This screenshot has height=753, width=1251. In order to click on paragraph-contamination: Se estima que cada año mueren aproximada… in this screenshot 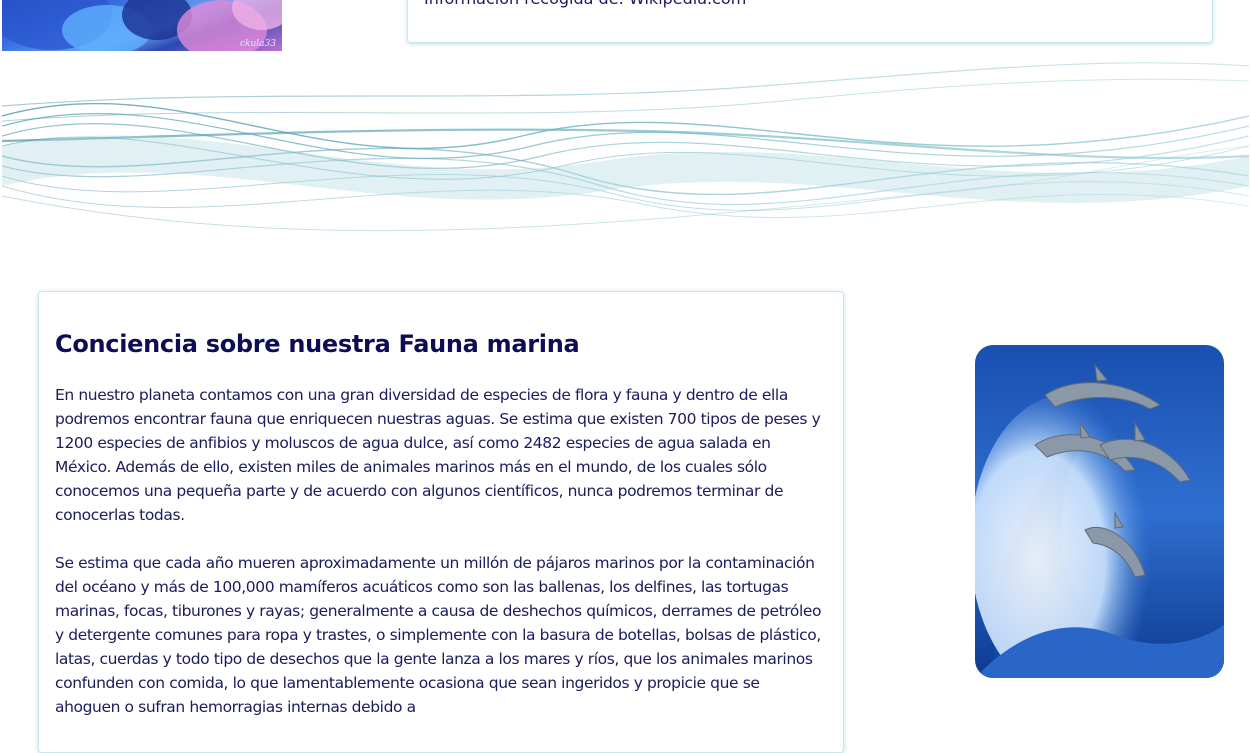, I will do `click(438, 635)`.